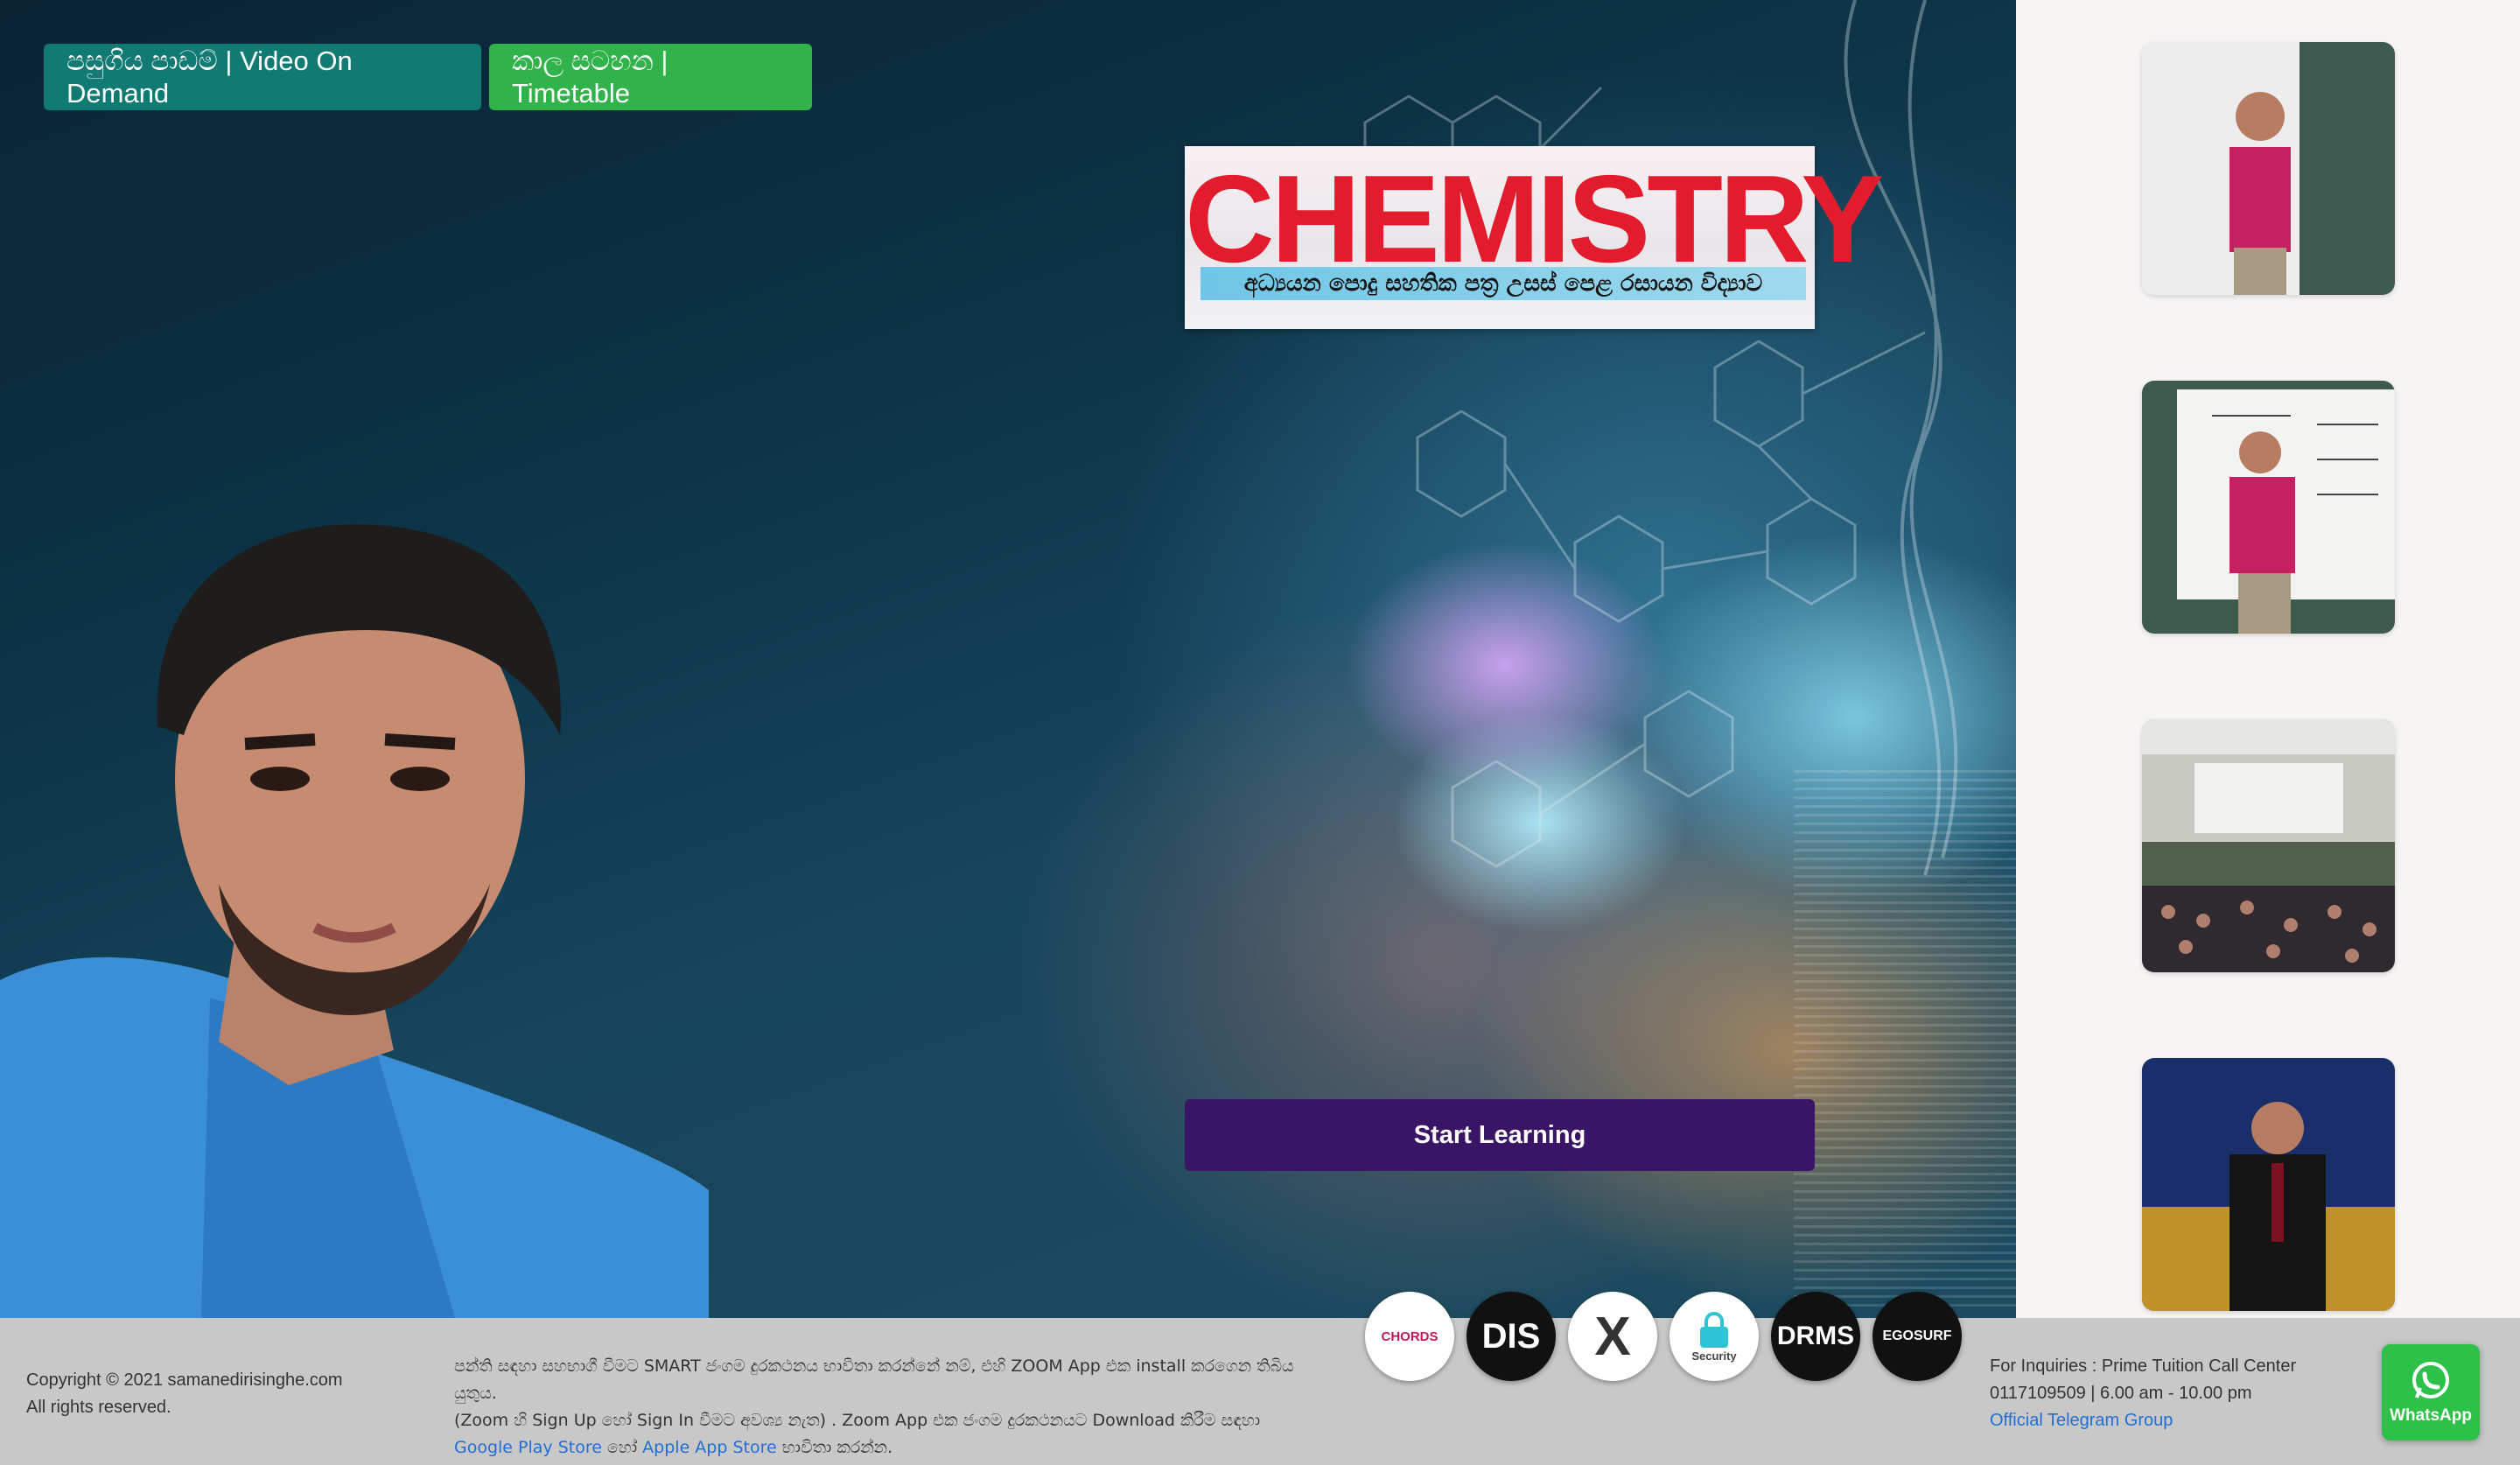  I want to click on use-text: භාවිතා කරන්න., so click(837, 1447).